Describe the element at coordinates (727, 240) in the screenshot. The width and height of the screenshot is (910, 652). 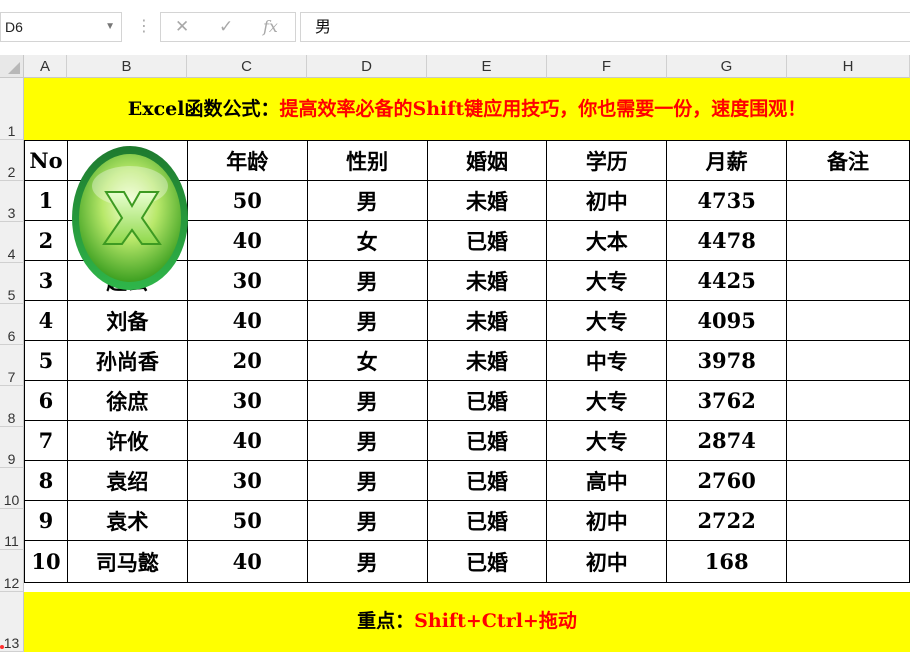
I see `table-cell: 4478` at that location.